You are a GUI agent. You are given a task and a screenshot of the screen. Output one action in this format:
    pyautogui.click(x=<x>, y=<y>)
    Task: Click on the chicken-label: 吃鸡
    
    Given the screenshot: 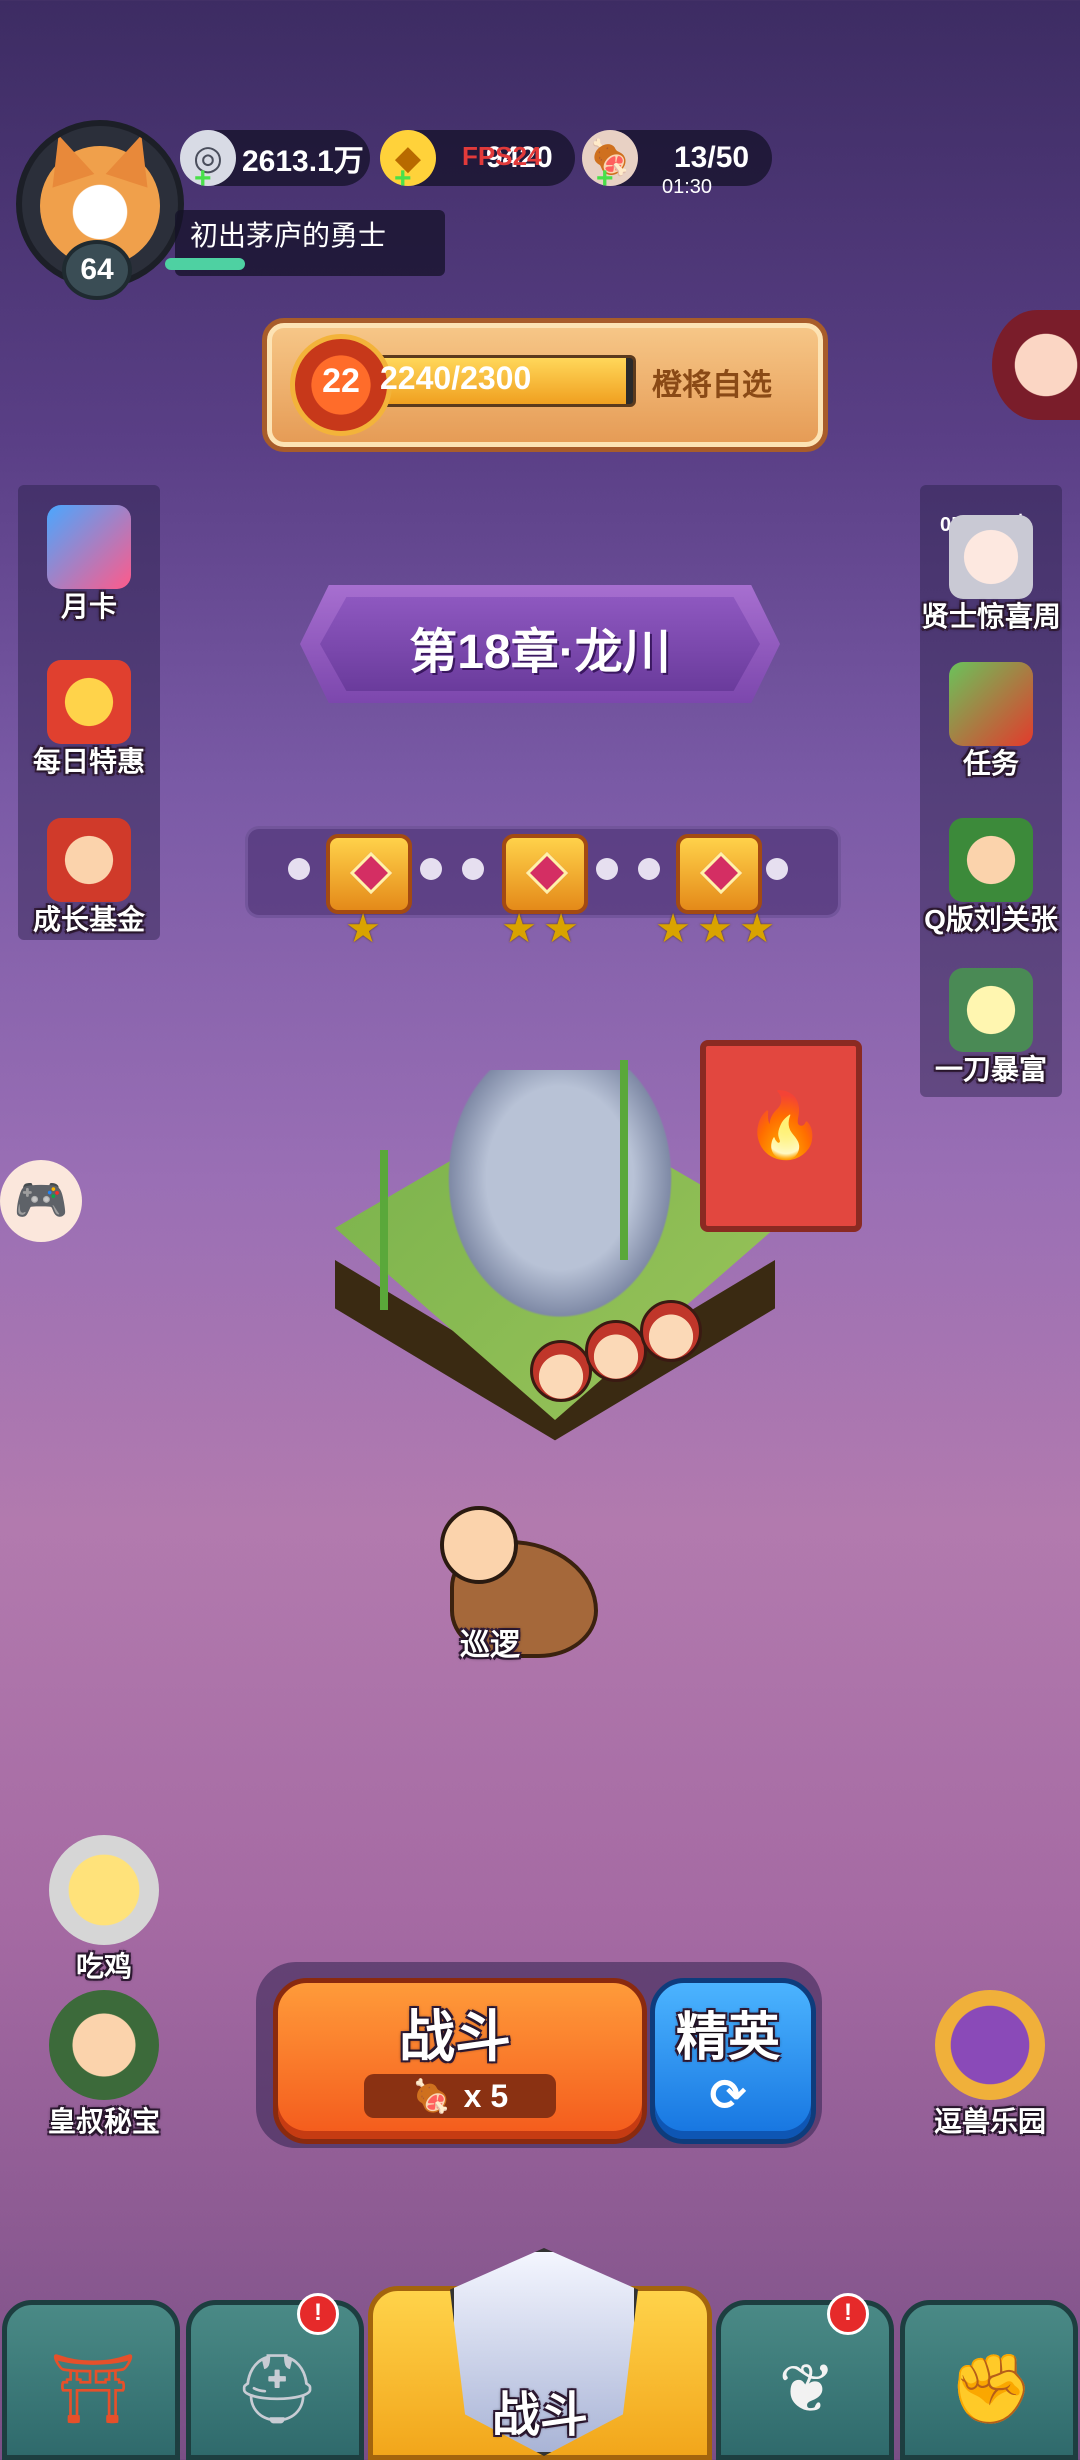 What is the action you would take?
    pyautogui.click(x=103, y=1966)
    